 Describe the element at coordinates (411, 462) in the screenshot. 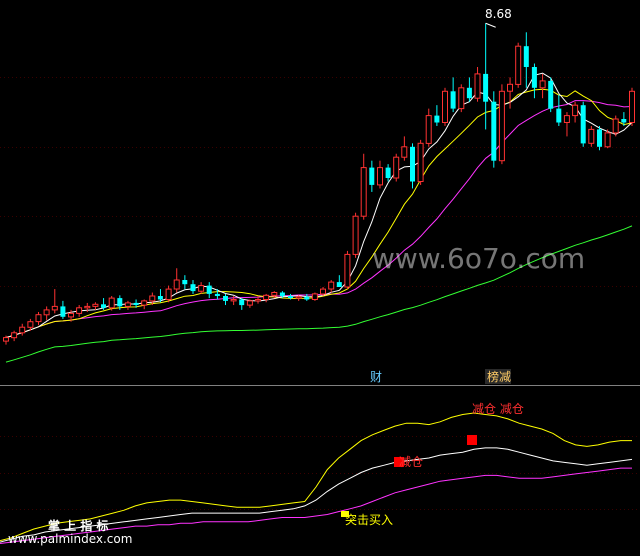

I see `signal-mid-label: 减仓` at that location.